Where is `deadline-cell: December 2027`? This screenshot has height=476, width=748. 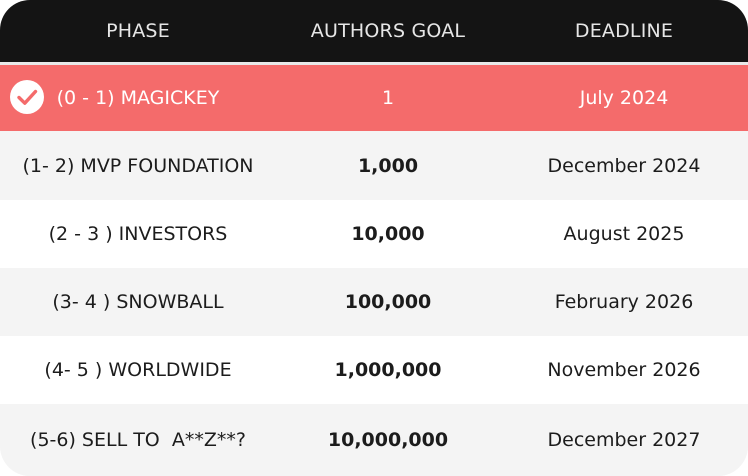 deadline-cell: December 2027 is located at coordinates (624, 440).